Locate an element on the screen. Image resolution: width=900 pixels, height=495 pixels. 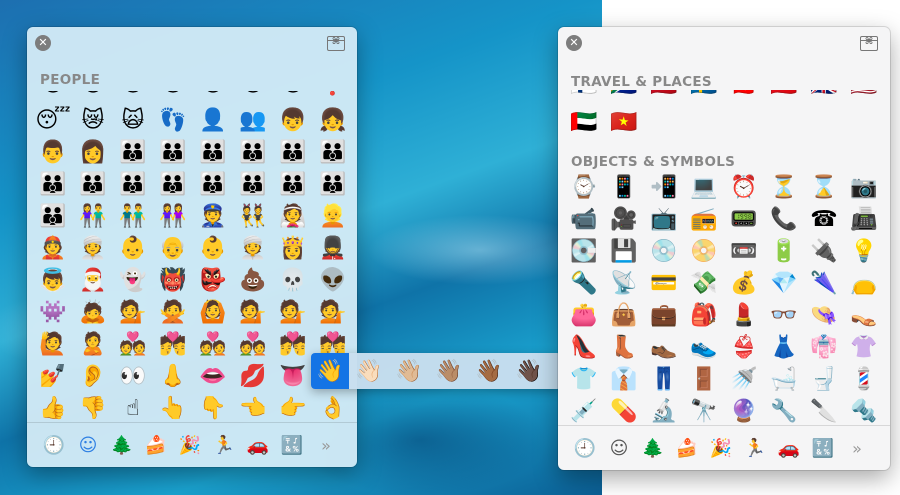
emoji-cell: 🇬🇧 is located at coordinates (824, 96).